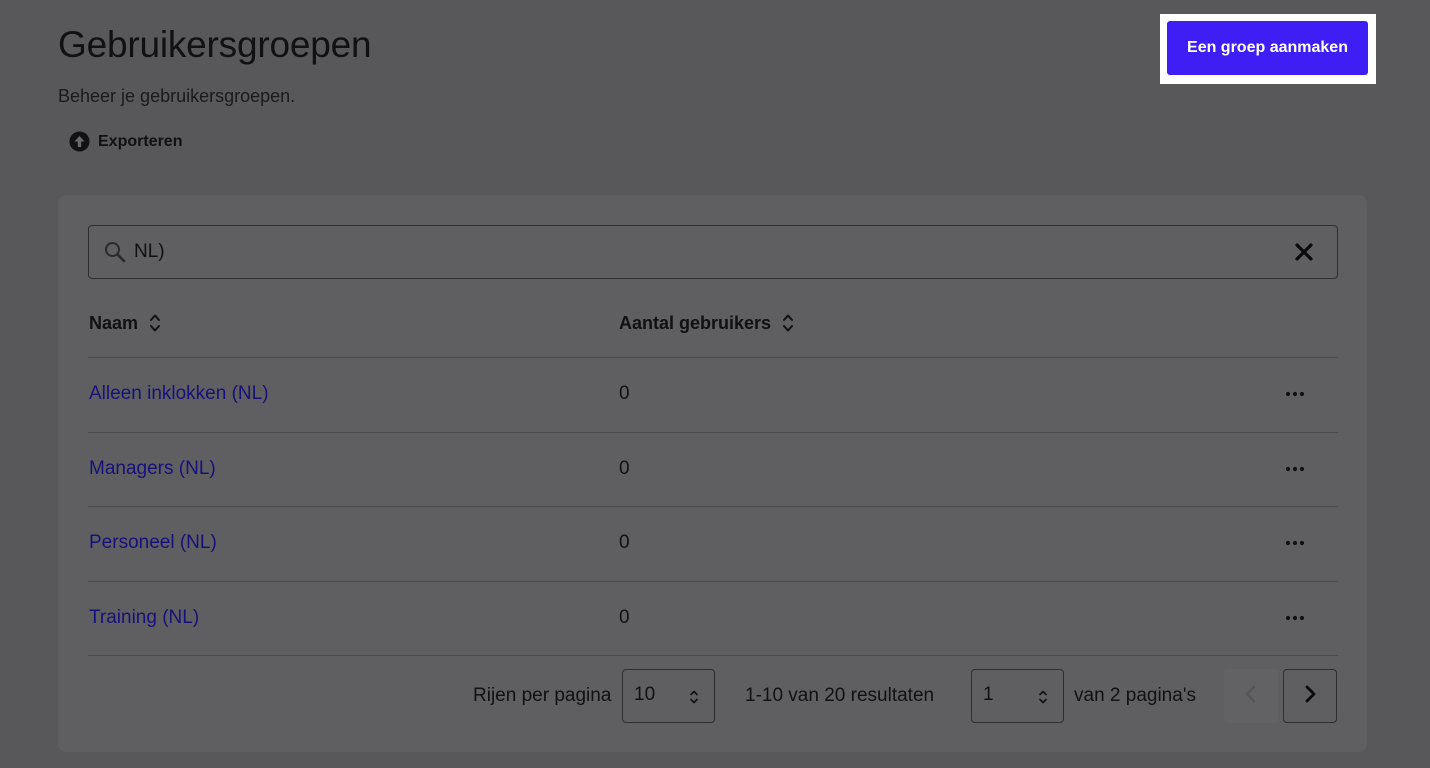 The image size is (1430, 768). I want to click on table-row: Personeel (NL) 0, so click(713, 544).